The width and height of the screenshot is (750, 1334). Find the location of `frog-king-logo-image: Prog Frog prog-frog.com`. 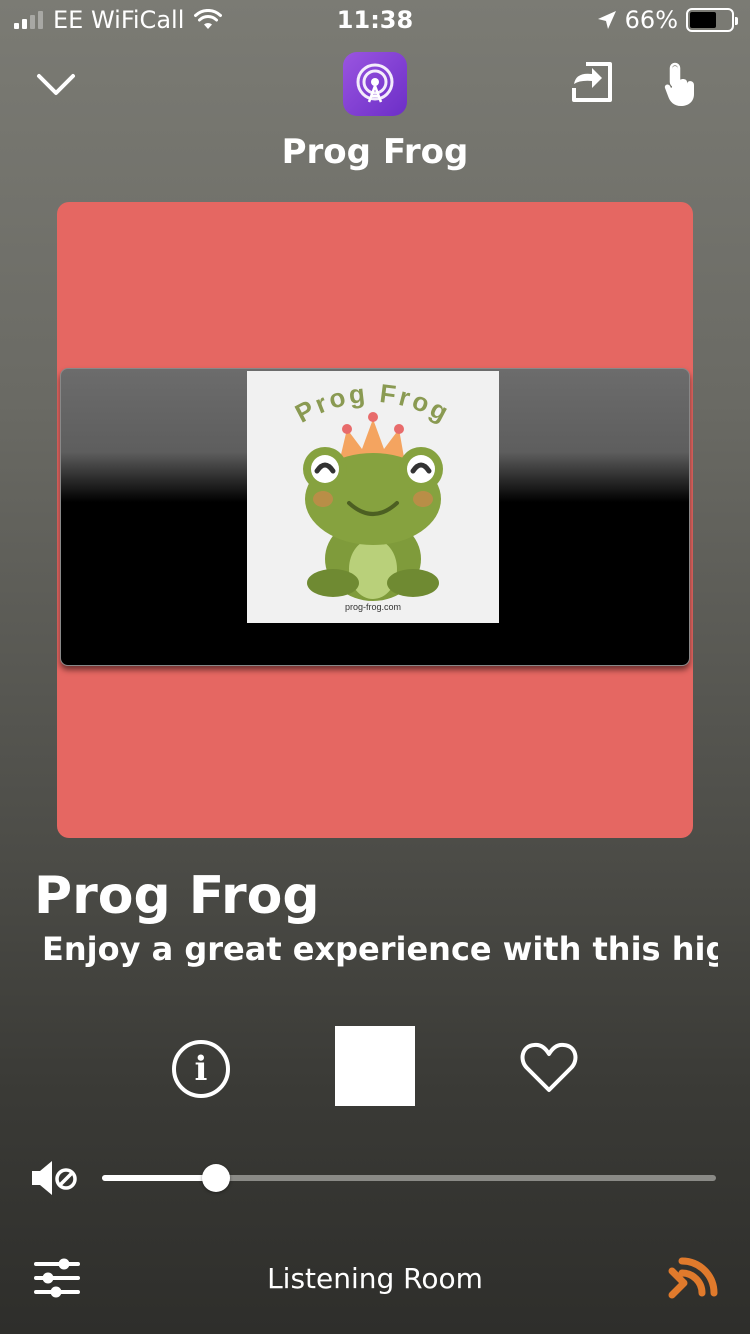

frog-king-logo-image: Prog Frog prog-frog.com is located at coordinates (371, 495).